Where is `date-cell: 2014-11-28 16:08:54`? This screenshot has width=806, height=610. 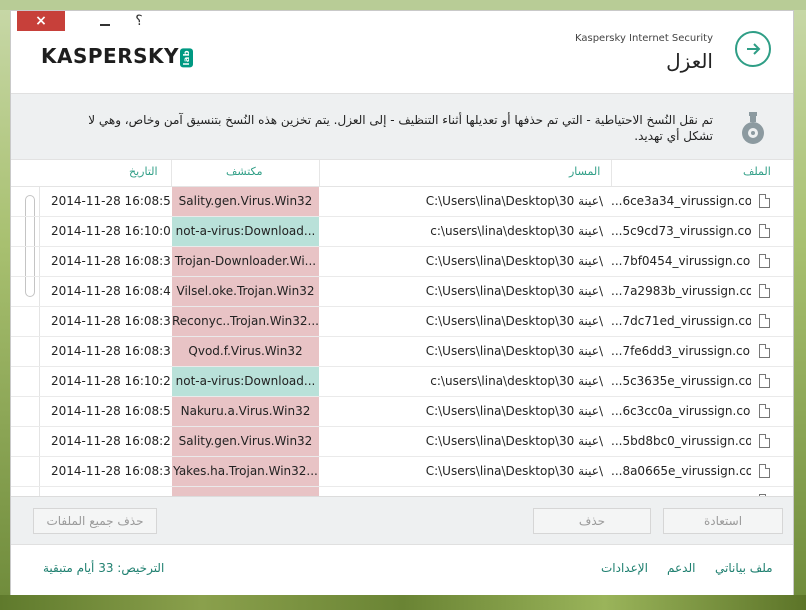
date-cell: 2014-11-28 16:08:54 is located at coordinates (111, 411).